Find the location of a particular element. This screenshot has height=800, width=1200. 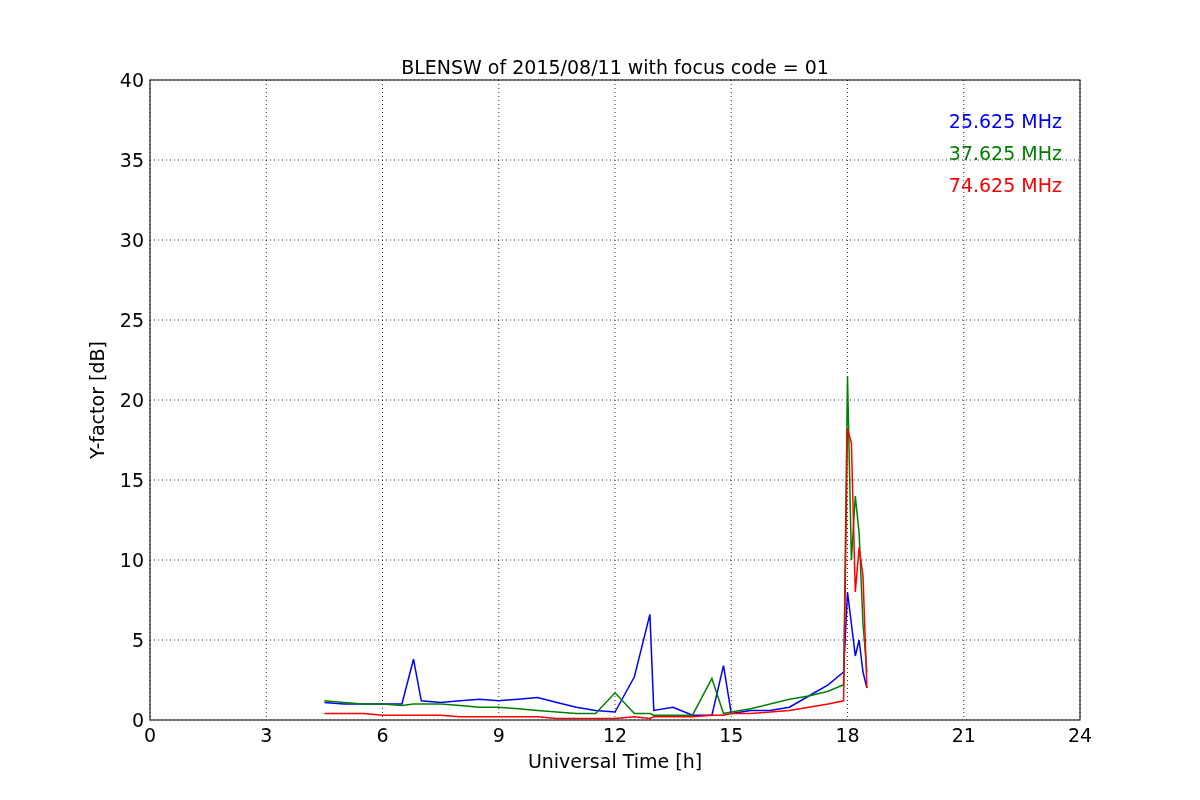

legend-label: 74.625 MHz is located at coordinates (1005, 185).